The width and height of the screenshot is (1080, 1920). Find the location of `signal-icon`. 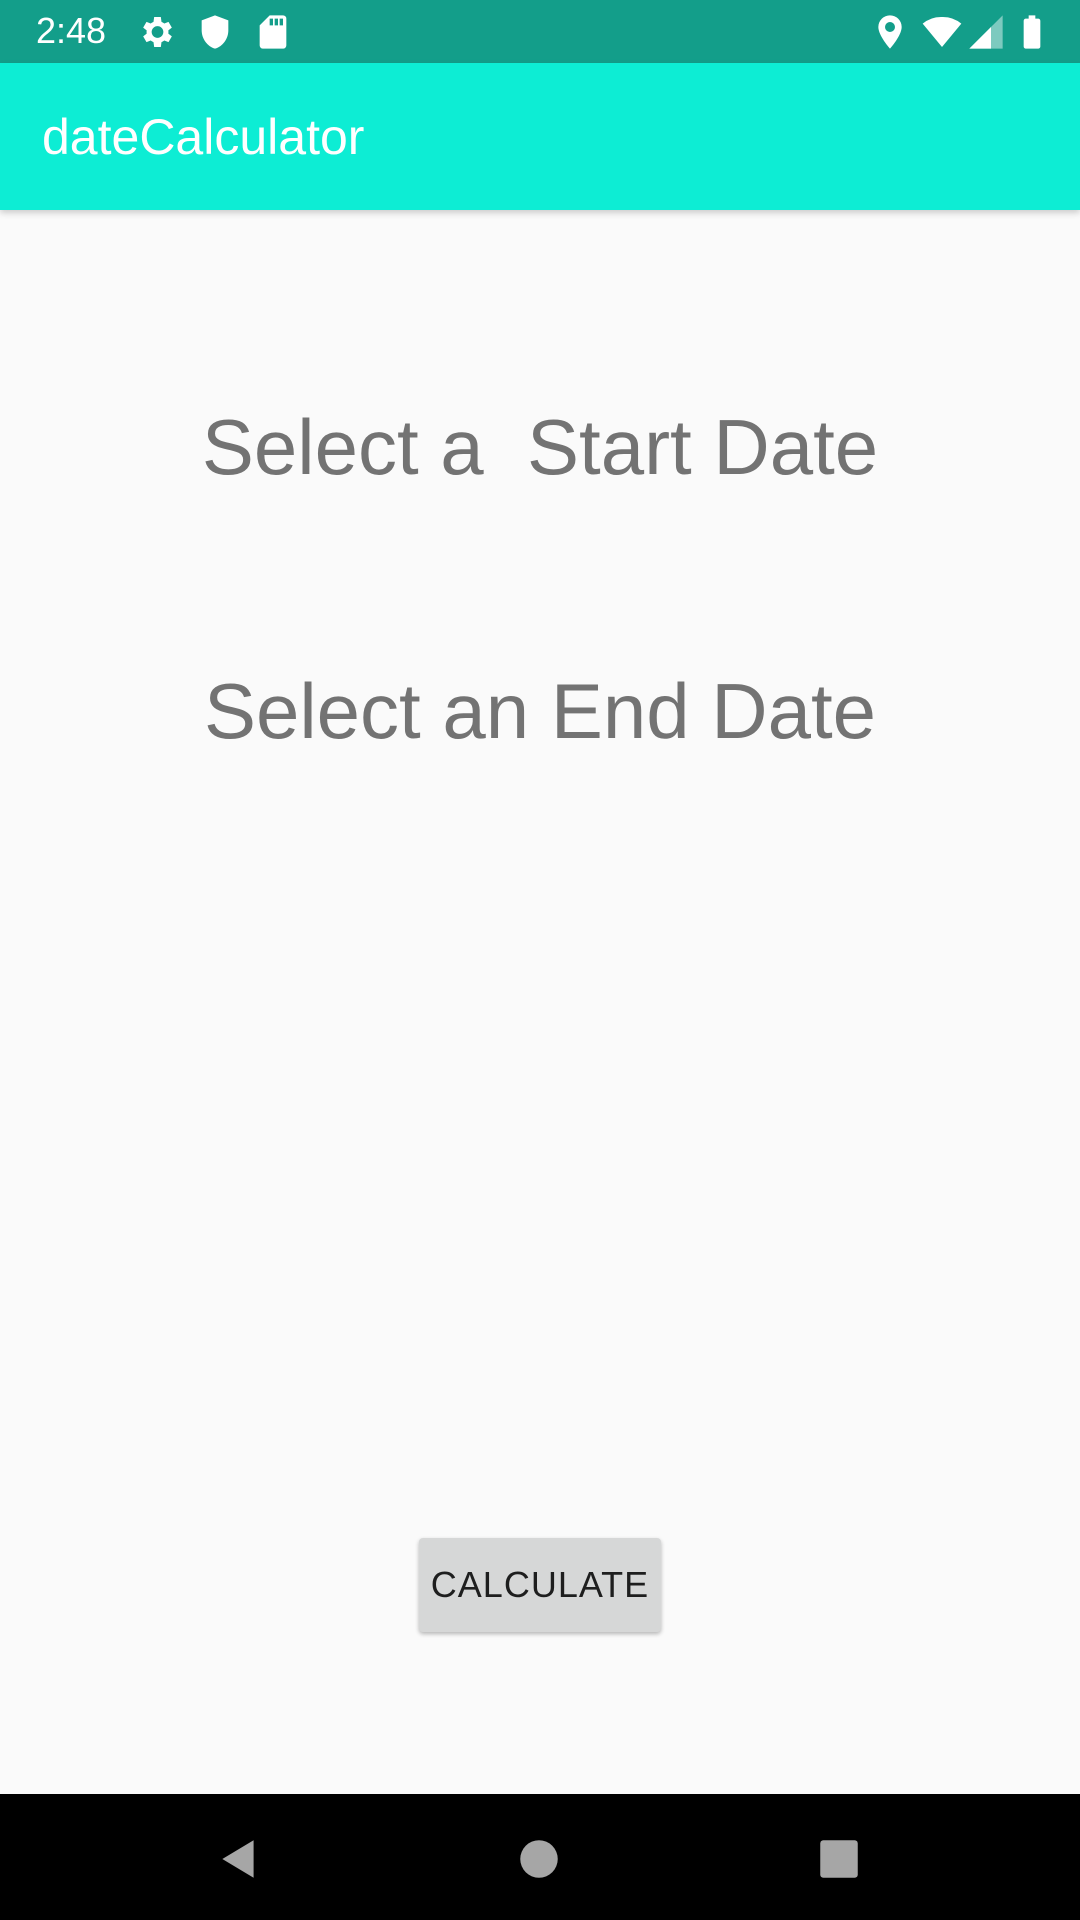

signal-icon is located at coordinates (986, 32).